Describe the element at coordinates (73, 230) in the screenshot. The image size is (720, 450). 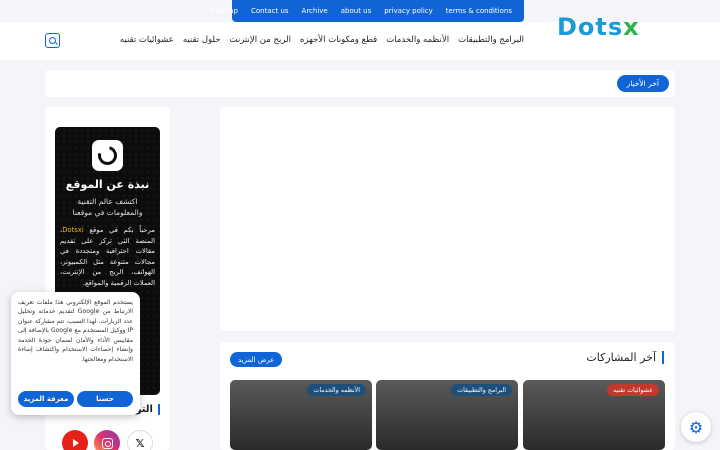
I see `about-brand: Dotsxi` at that location.